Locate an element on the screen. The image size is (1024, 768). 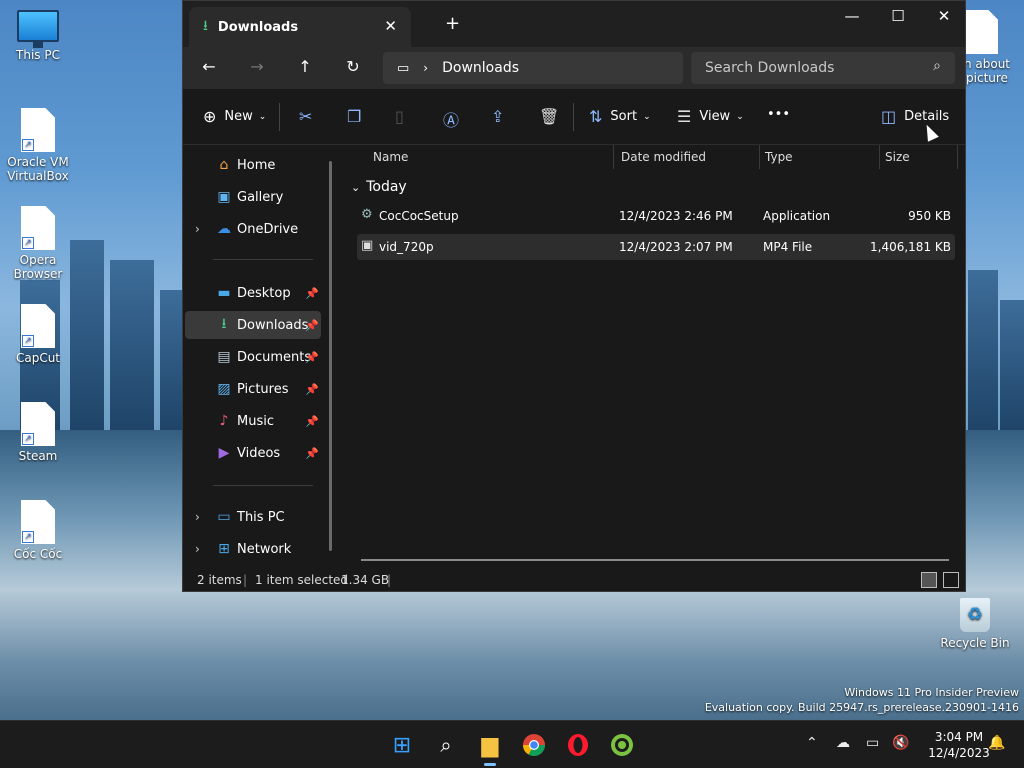
chrome-icon is located at coordinates (534, 745).